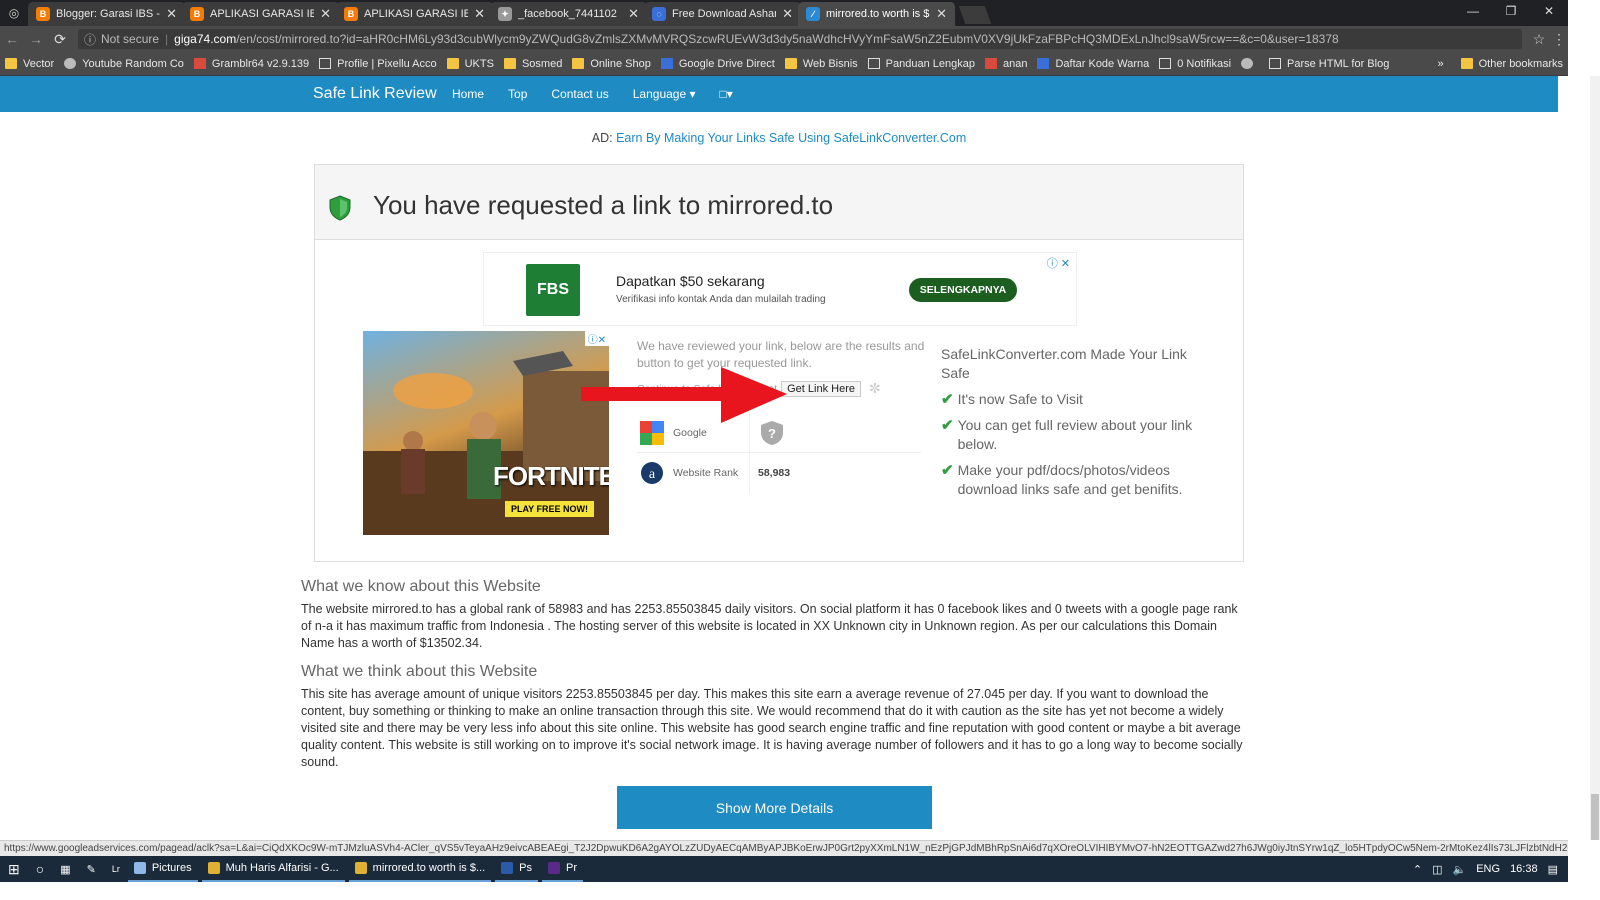  Describe the element at coordinates (251, 64) in the screenshot. I see `bookmark-item: Gramblr64 v2.9.139` at that location.